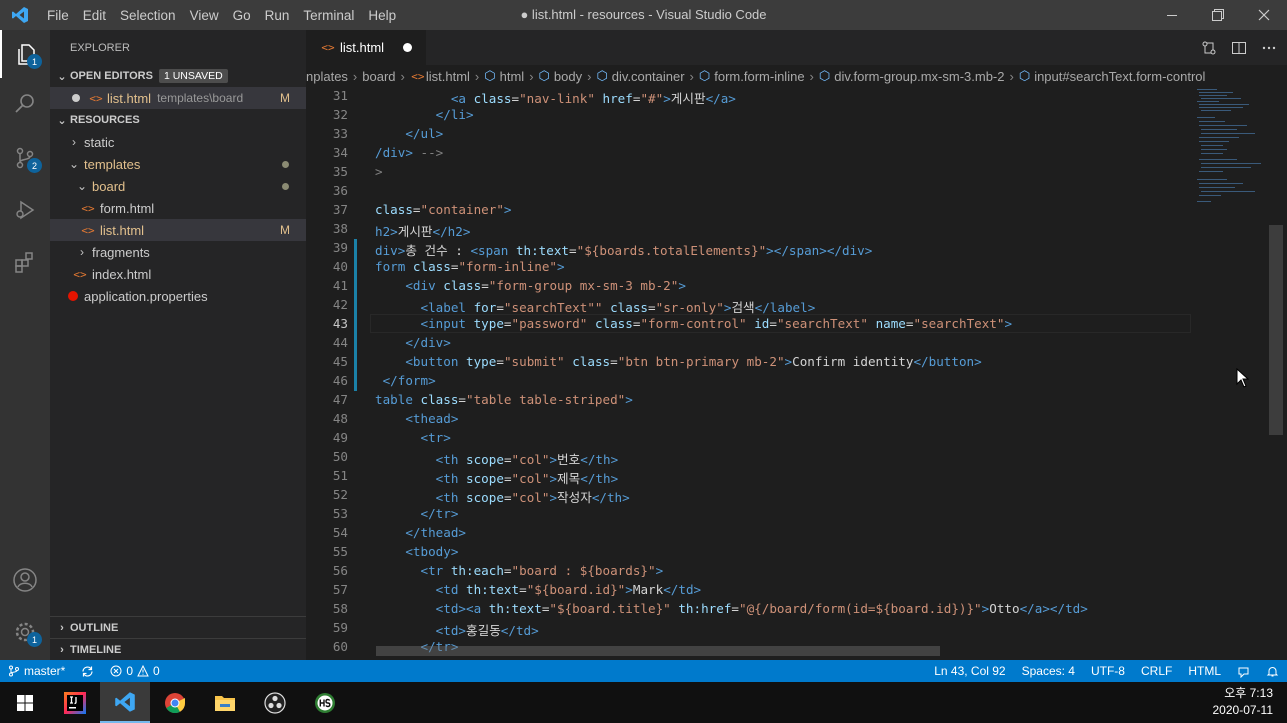 The height and width of the screenshot is (723, 1287). I want to click on extensions-activity, so click(25, 262).